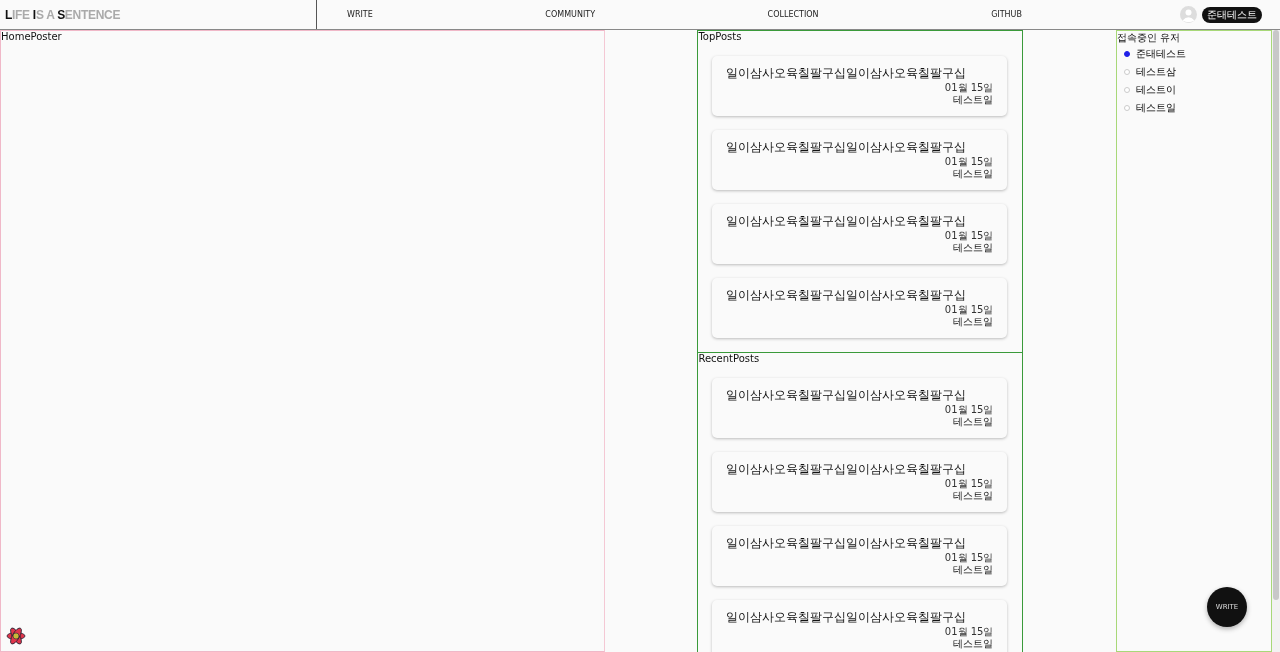 This screenshot has height=652, width=1280. I want to click on logo: LIFE IS A SENTENCE, so click(63, 14).